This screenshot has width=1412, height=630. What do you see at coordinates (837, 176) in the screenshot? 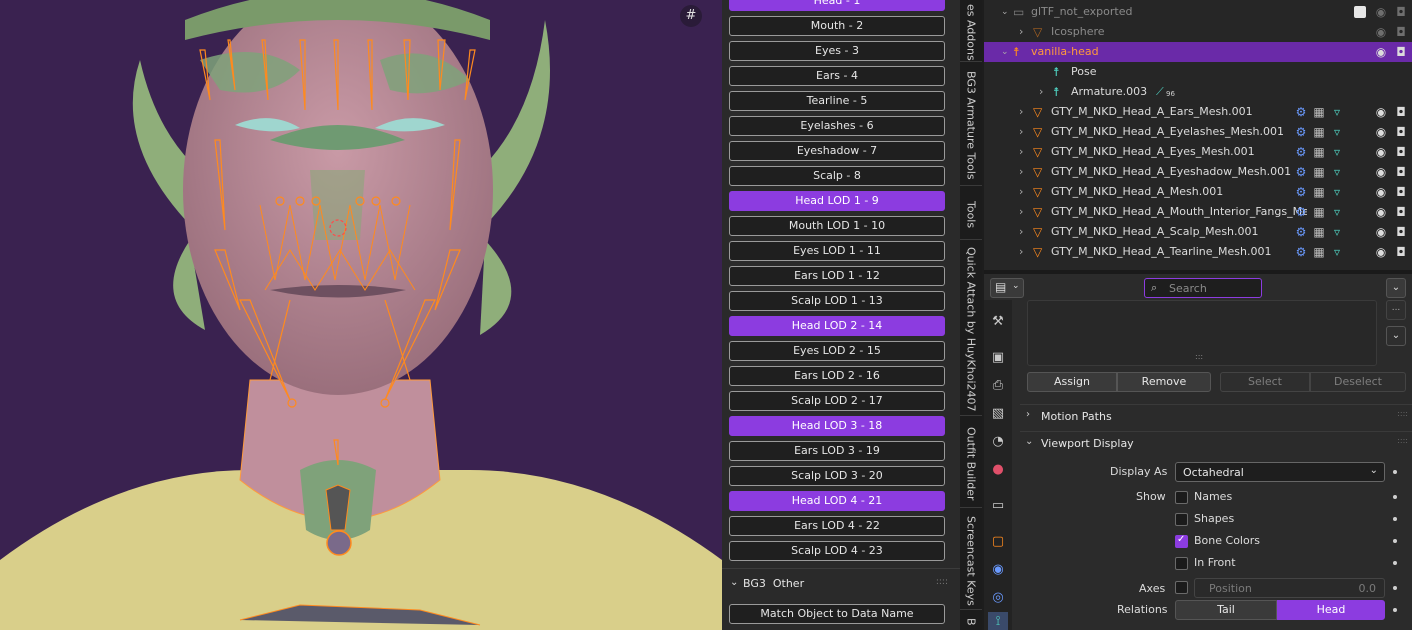
I see `lod-button: Scalp - 8` at bounding box center [837, 176].